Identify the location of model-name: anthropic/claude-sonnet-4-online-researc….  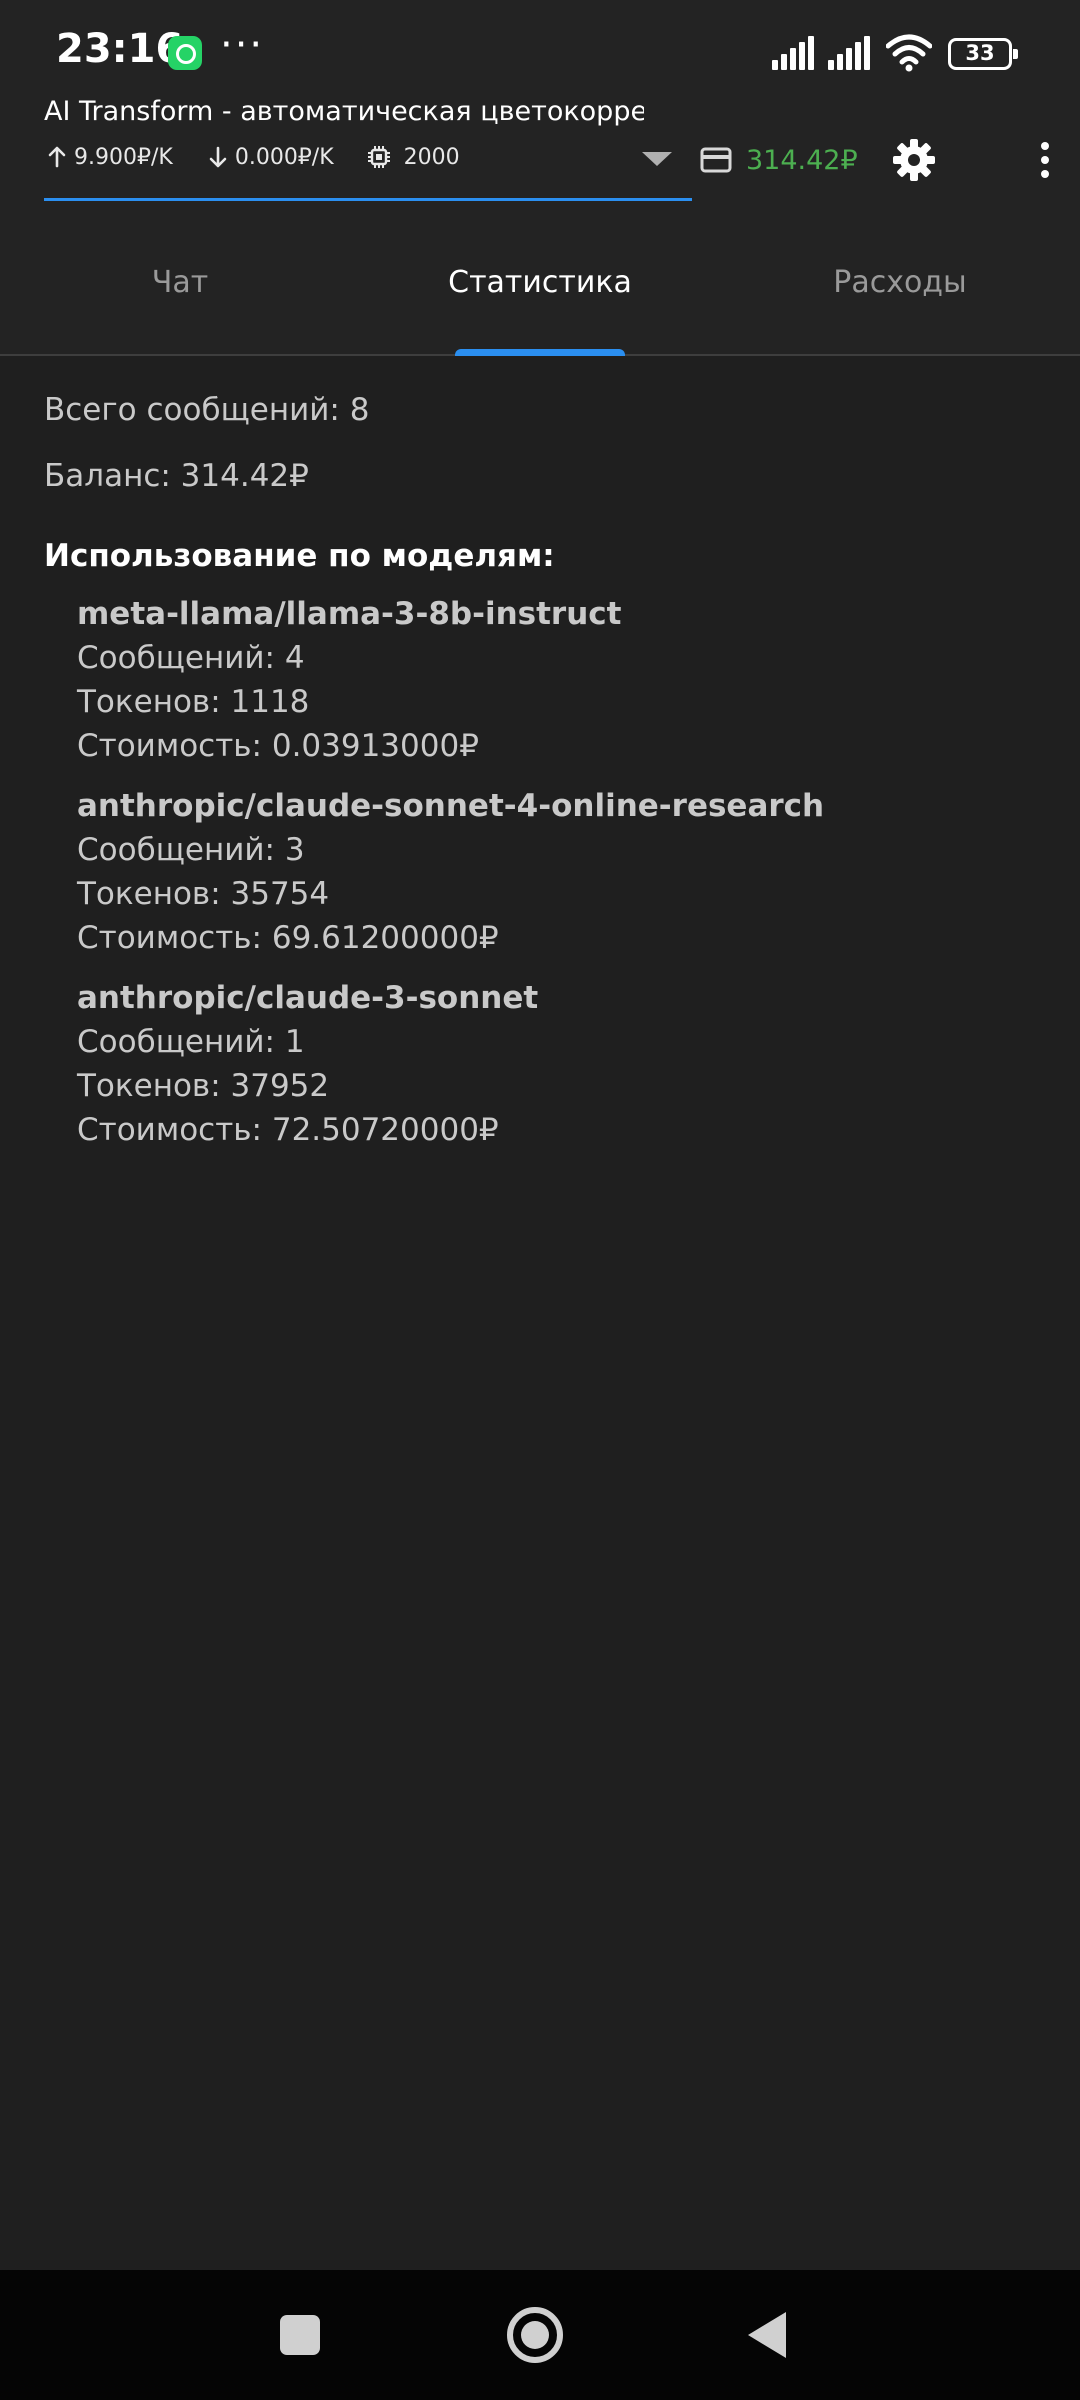
(451, 806).